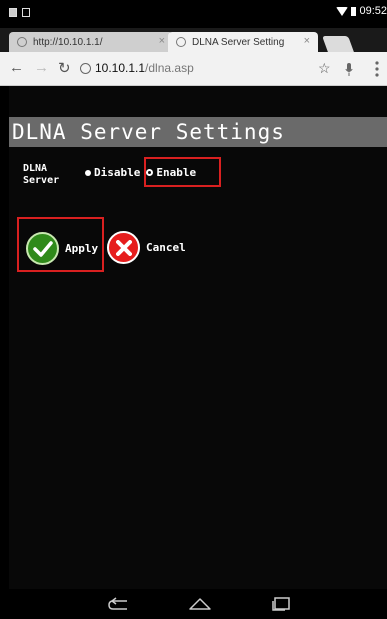  I want to click on wifi-icon, so click(342, 11).